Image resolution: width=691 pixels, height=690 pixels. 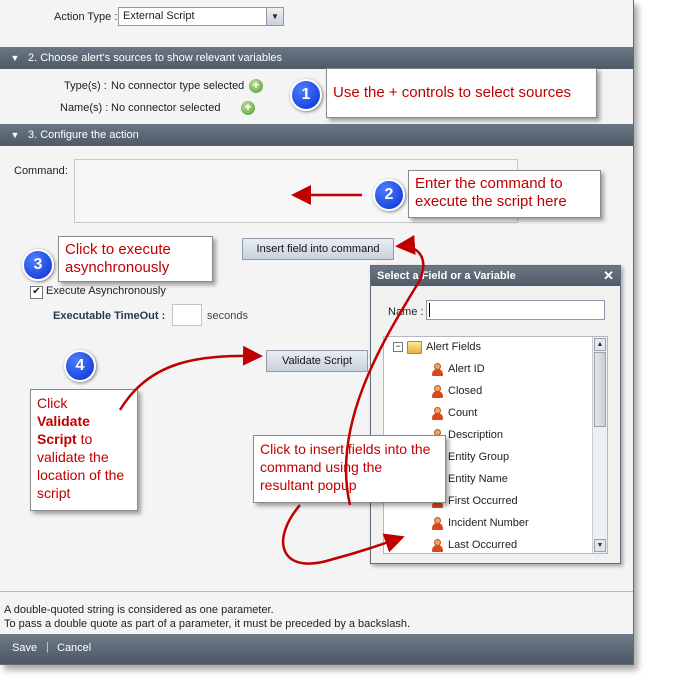 What do you see at coordinates (384, 370) in the screenshot?
I see `arrow-to-insert` at bounding box center [384, 370].